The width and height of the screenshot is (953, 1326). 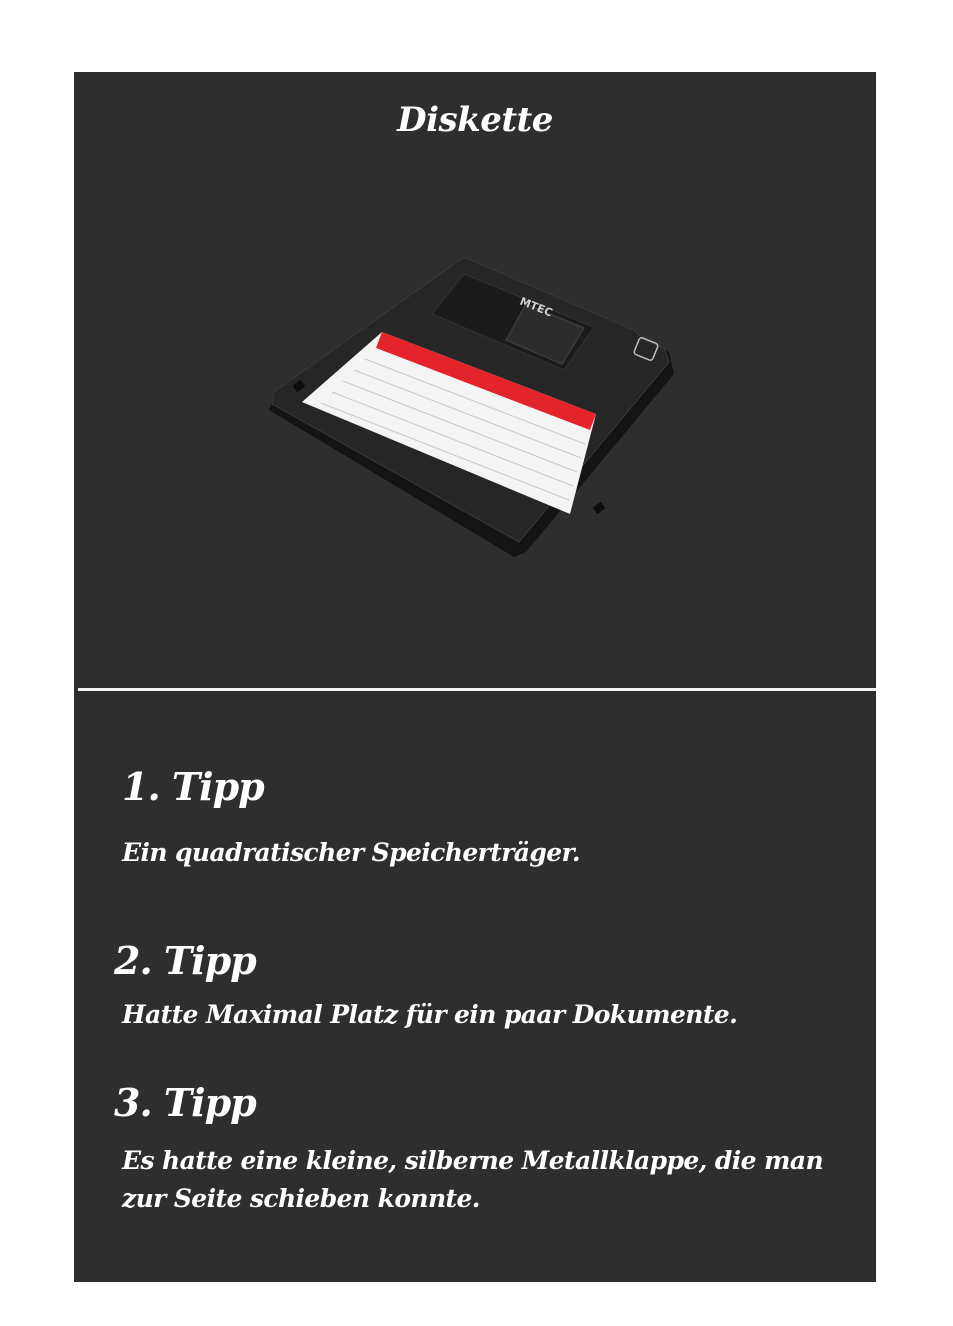 What do you see at coordinates (185, 1102) in the screenshot?
I see `tip-3-heading: 3. Tipp` at bounding box center [185, 1102].